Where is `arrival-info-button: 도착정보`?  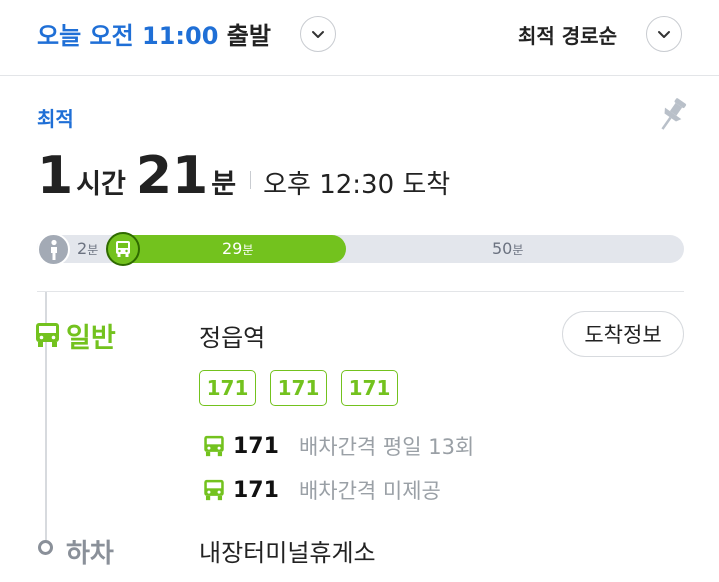
arrival-info-button: 도착정보 is located at coordinates (623, 334).